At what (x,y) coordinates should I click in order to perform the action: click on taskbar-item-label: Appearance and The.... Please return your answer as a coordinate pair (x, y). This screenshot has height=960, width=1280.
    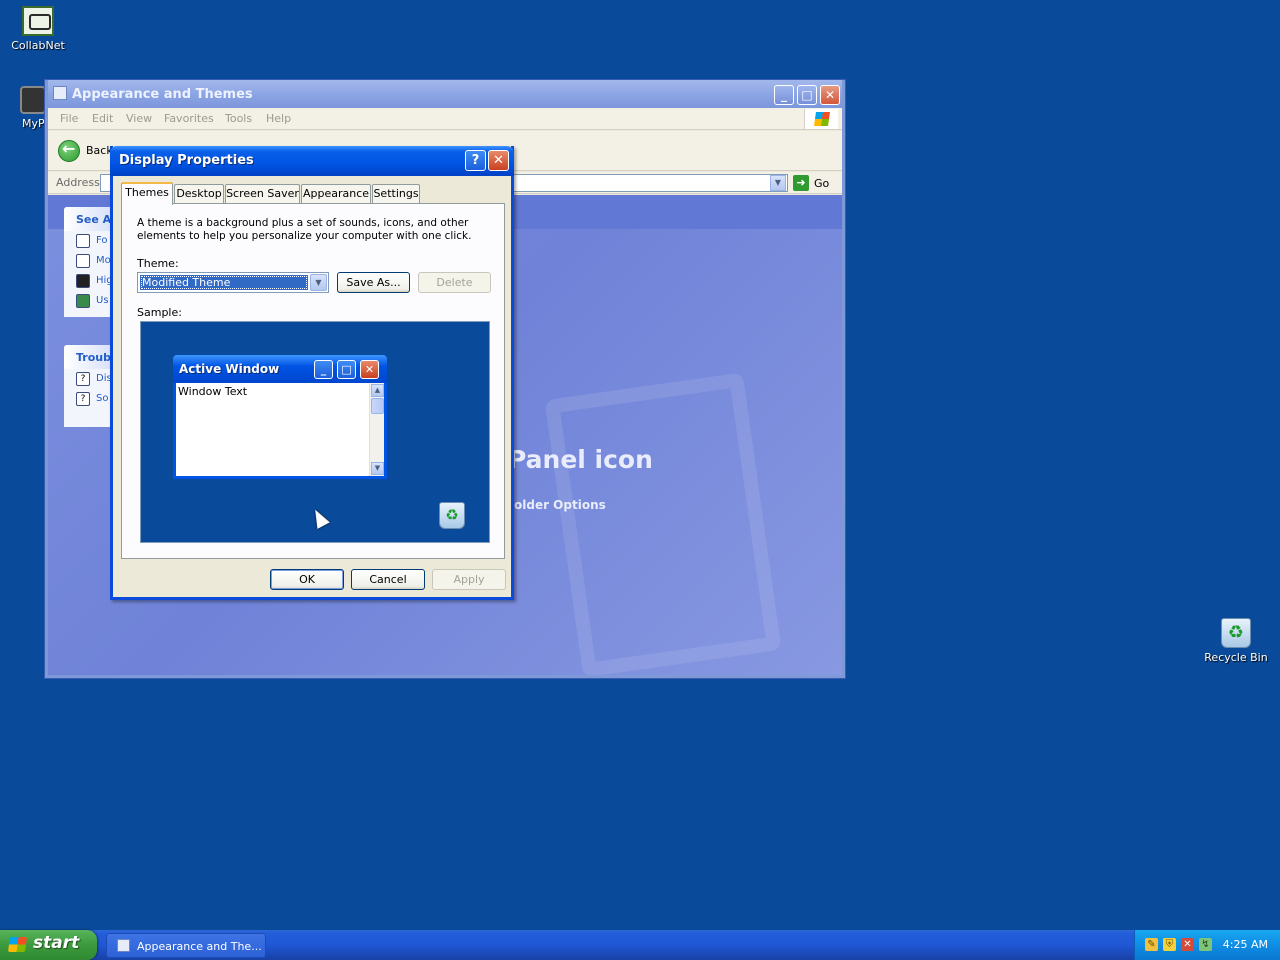
    Looking at the image, I should click on (199, 946).